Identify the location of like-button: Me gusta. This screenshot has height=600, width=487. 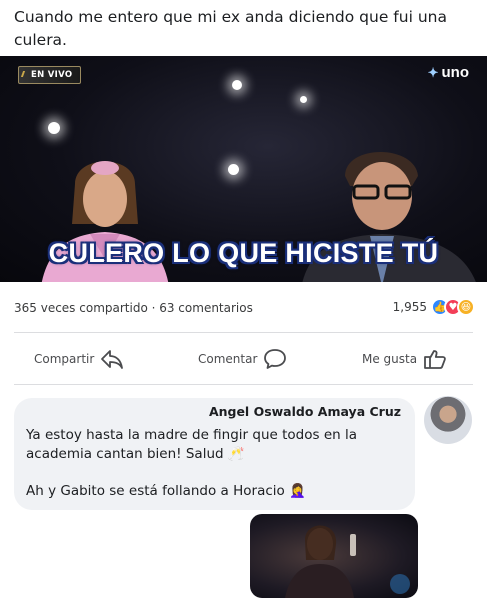
(404, 359).